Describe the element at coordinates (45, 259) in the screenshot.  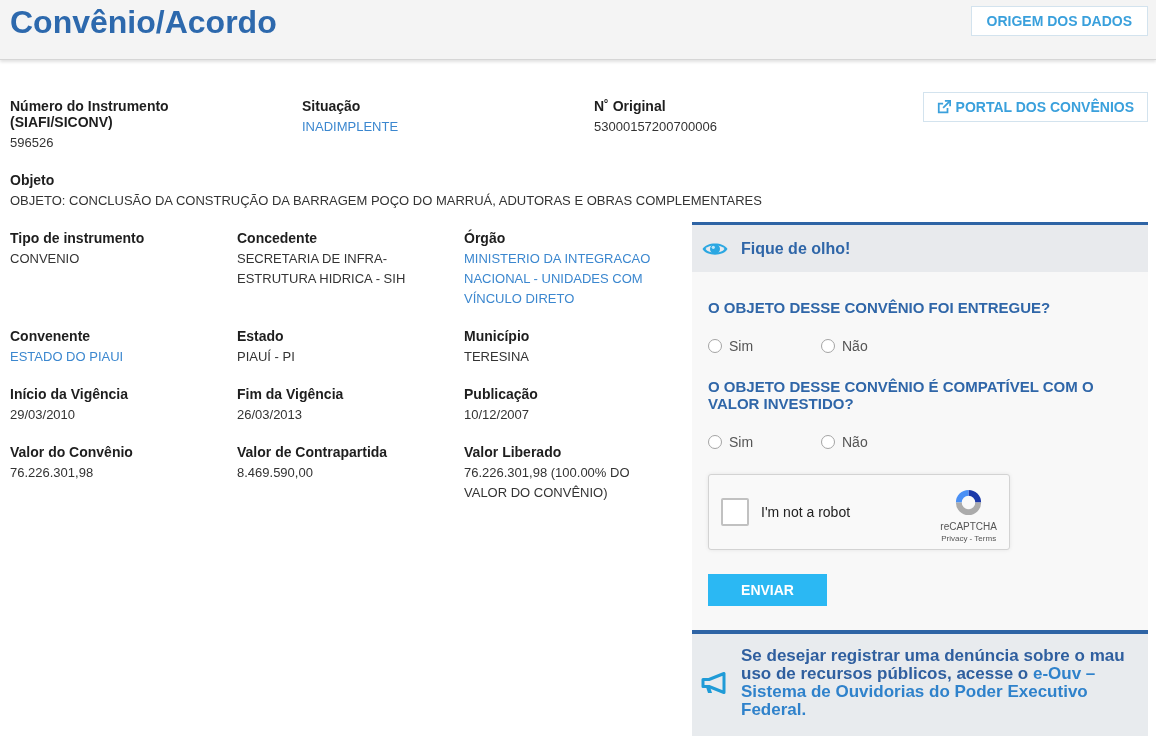
I see `field-value: CONVENIO` at that location.